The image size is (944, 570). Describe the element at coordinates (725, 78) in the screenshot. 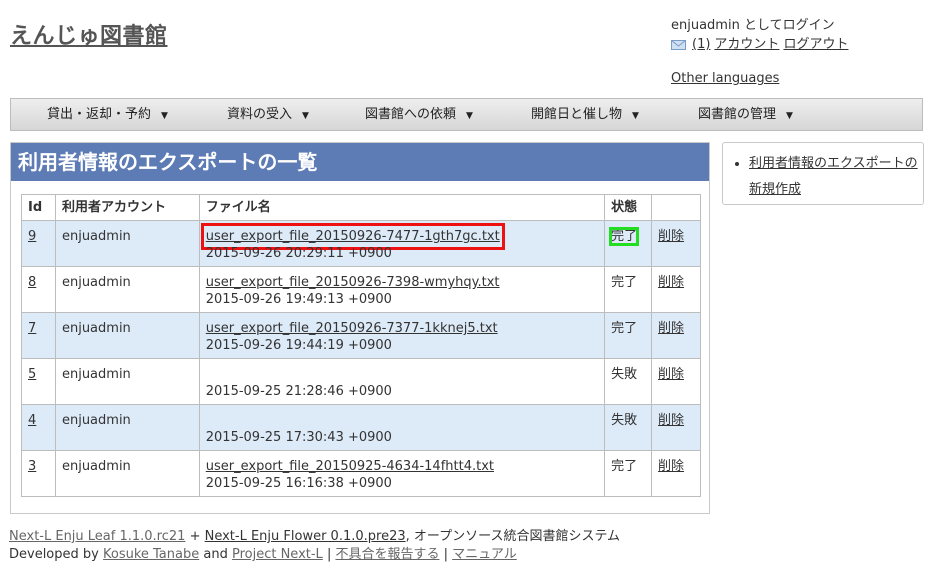

I see `other-languages-link: Other languages` at that location.